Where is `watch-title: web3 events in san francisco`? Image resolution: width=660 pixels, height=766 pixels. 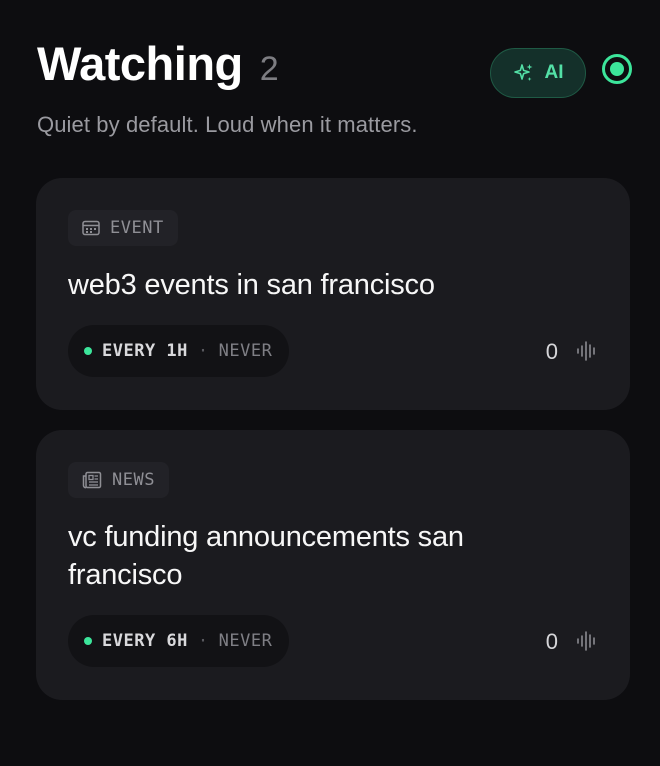
watch-title: web3 events in san francisco is located at coordinates (251, 285).